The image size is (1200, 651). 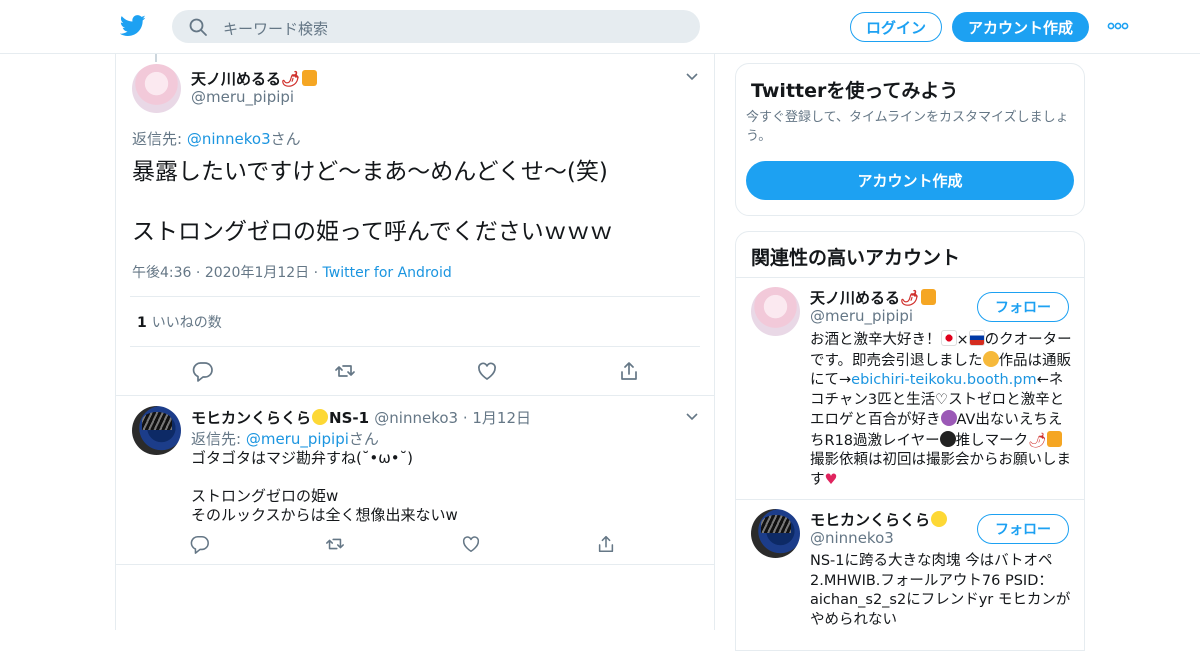 I want to click on purple-heart-icon, so click(x=948, y=418).